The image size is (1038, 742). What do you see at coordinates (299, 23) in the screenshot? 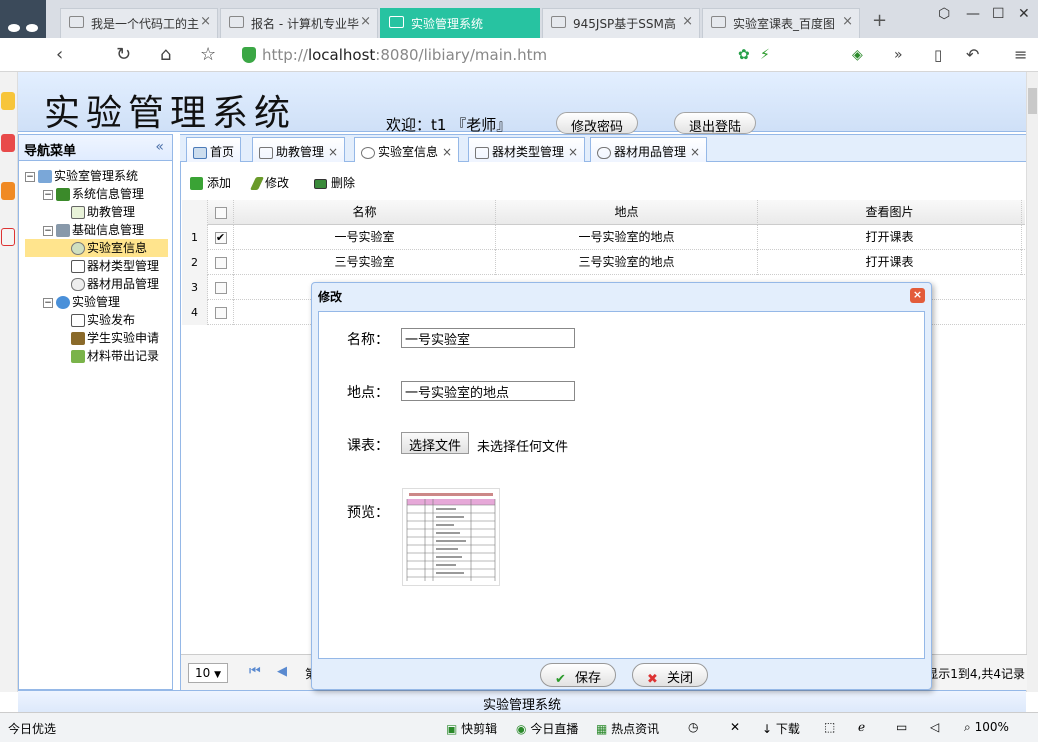
I see `browser-tab: 报名 - 计算机专业毕 ×` at bounding box center [299, 23].